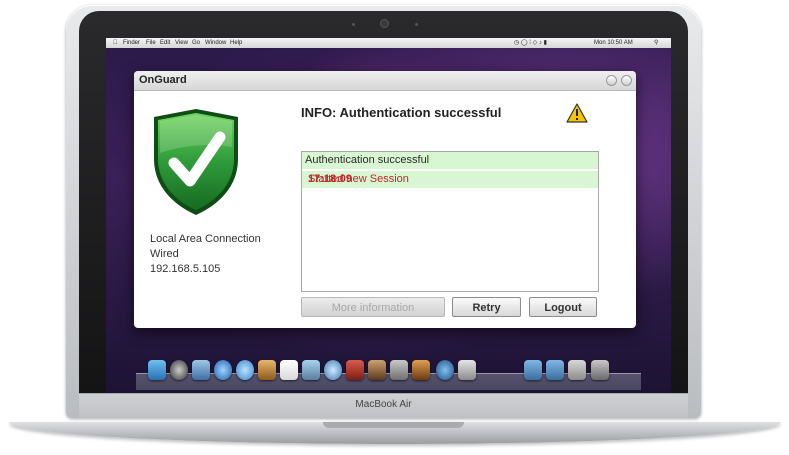 This screenshot has width=789, height=455. What do you see at coordinates (358, 179) in the screenshot?
I see `log-message: Started new Session` at bounding box center [358, 179].